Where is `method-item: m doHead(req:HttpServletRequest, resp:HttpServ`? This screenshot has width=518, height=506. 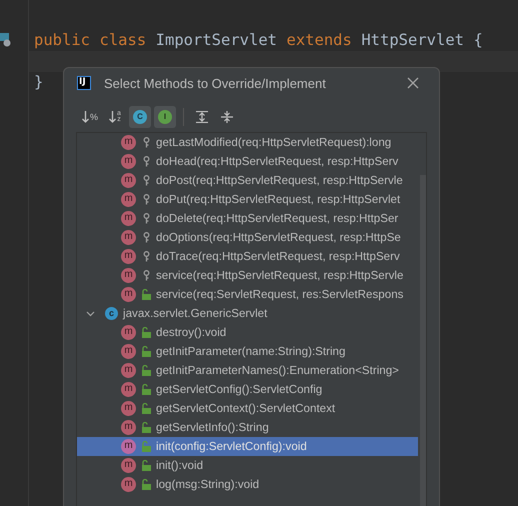 method-item: m doHead(req:HttpServletRequest, resp:HttpServ is located at coordinates (247, 161).